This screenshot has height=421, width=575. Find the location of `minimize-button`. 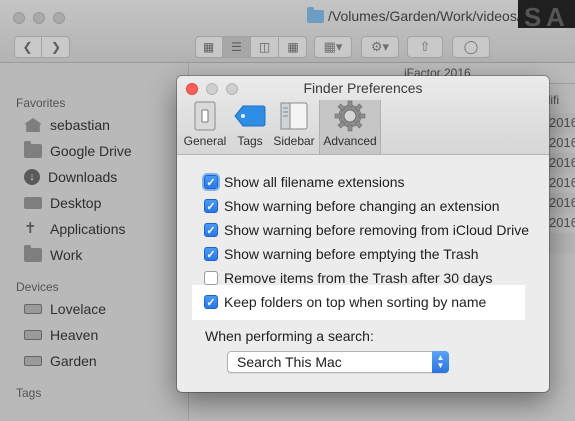

minimize-button is located at coordinates (39, 18).